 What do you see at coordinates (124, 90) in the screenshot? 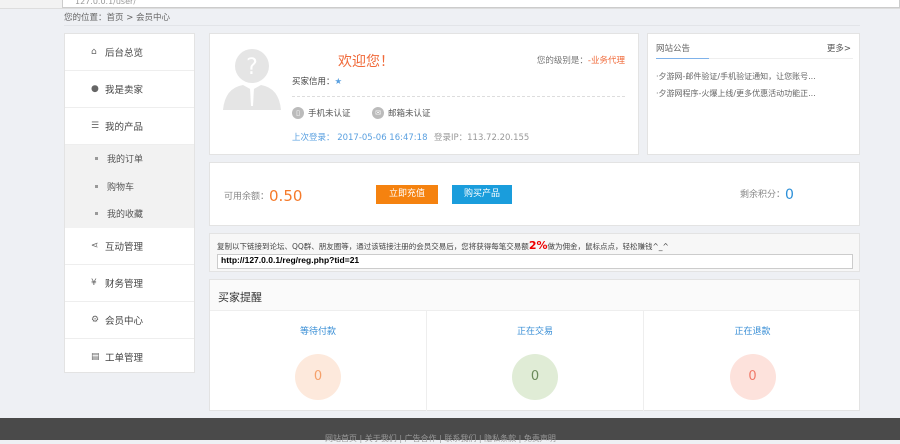
I see `sidebar-item-label: 我是卖家` at bounding box center [124, 90].